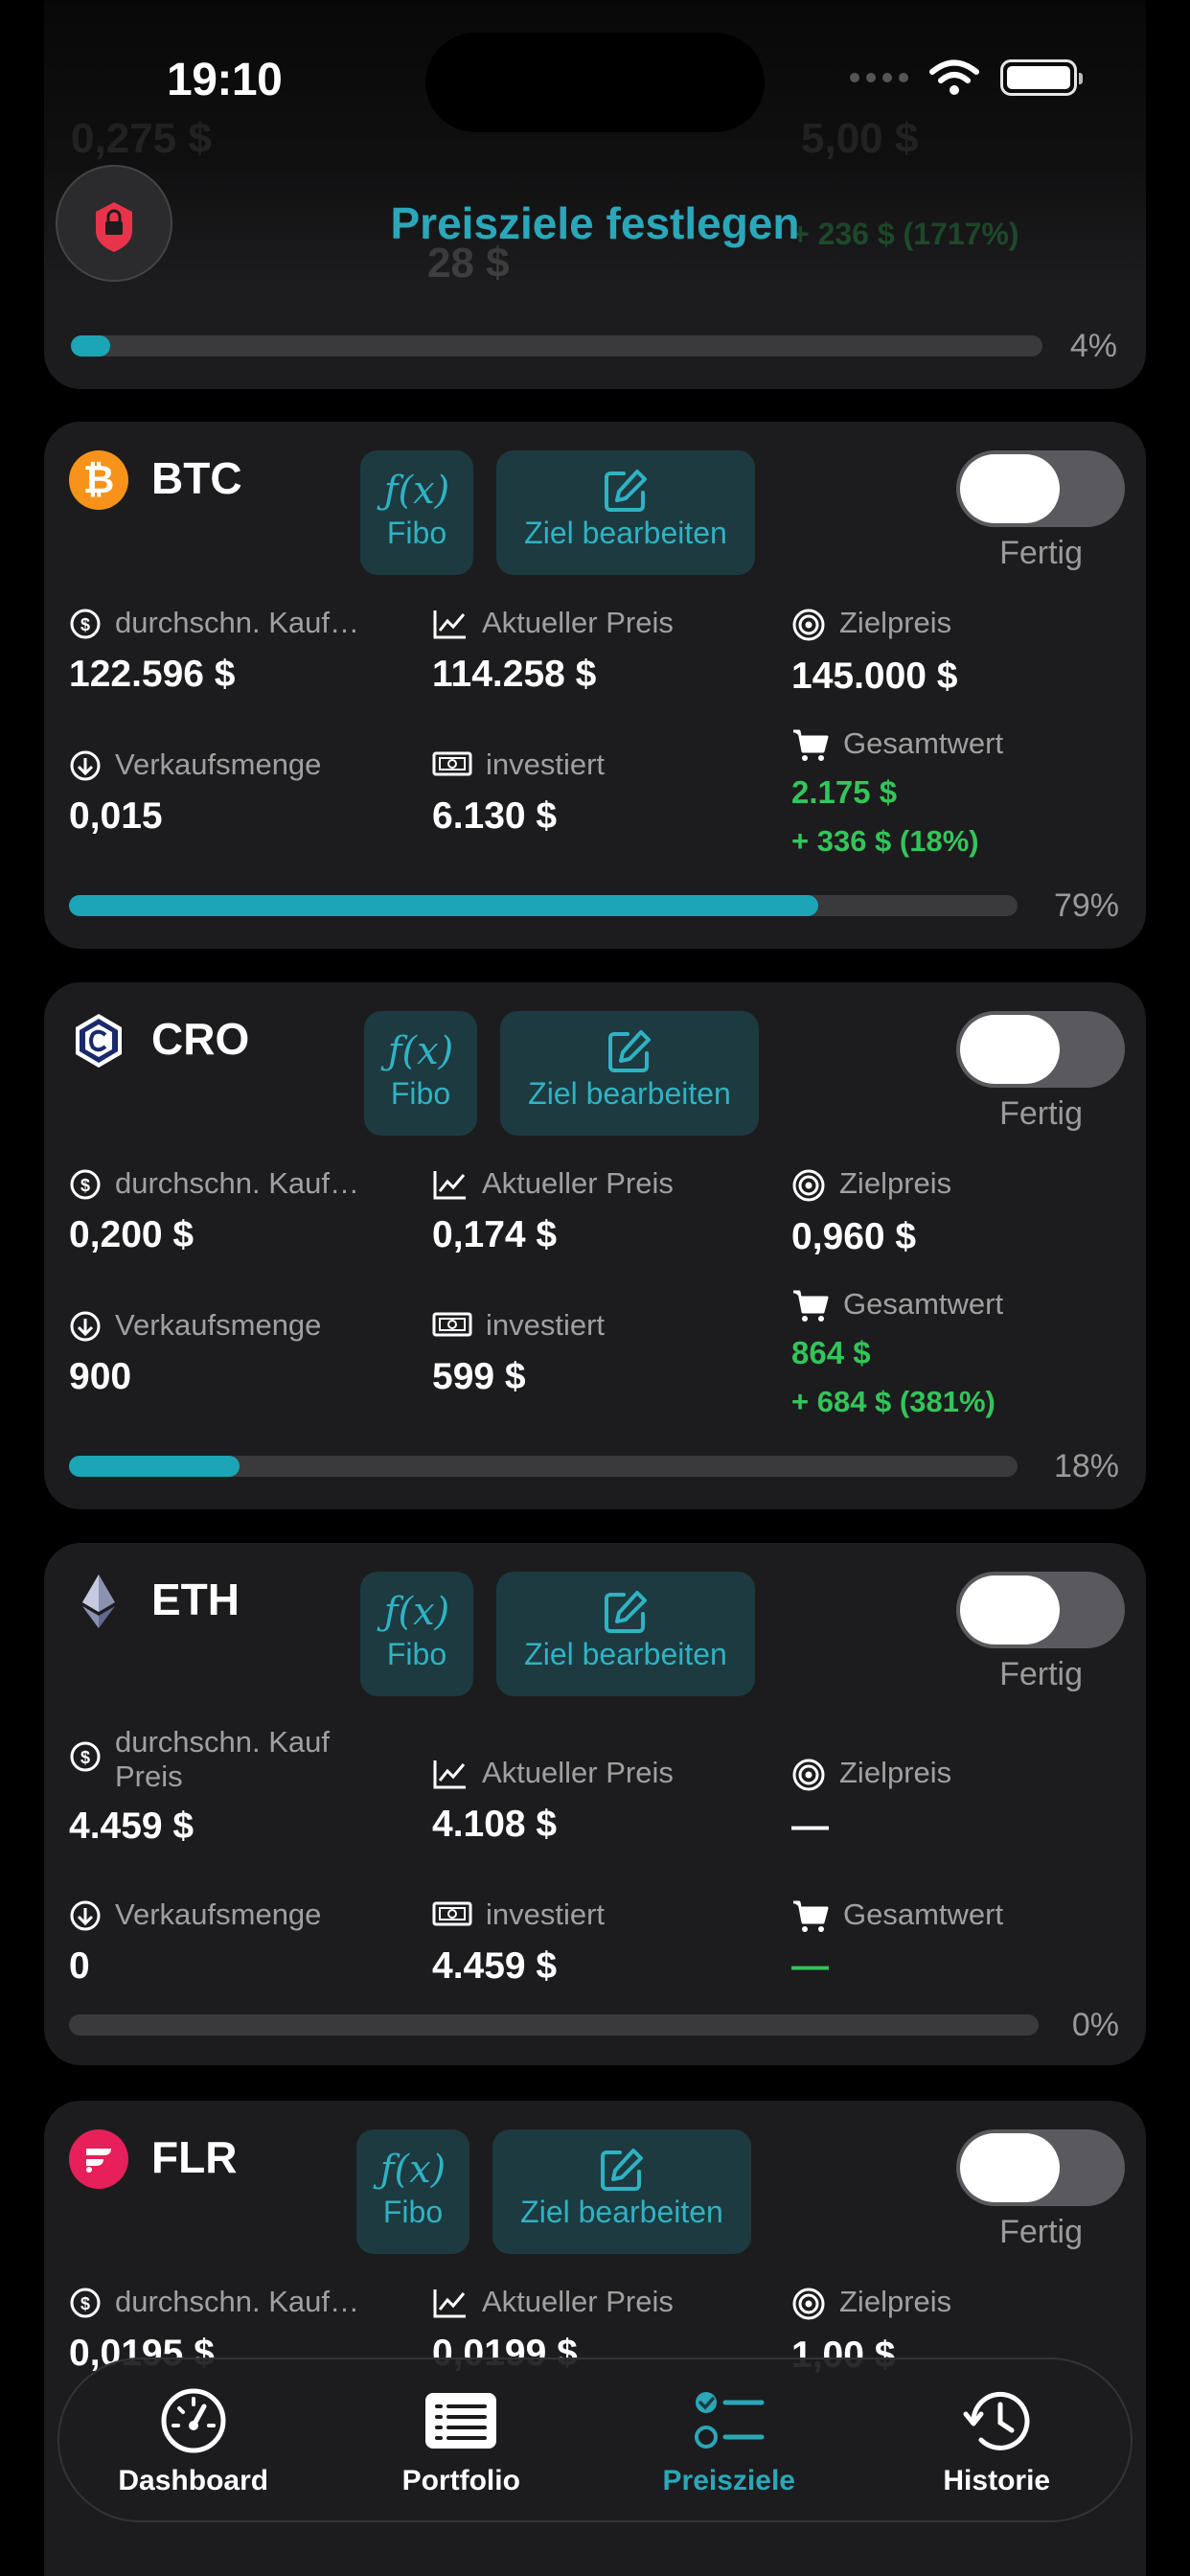 The image size is (1190, 2576). I want to click on tab-price-targets: Preisziele, so click(729, 2439).